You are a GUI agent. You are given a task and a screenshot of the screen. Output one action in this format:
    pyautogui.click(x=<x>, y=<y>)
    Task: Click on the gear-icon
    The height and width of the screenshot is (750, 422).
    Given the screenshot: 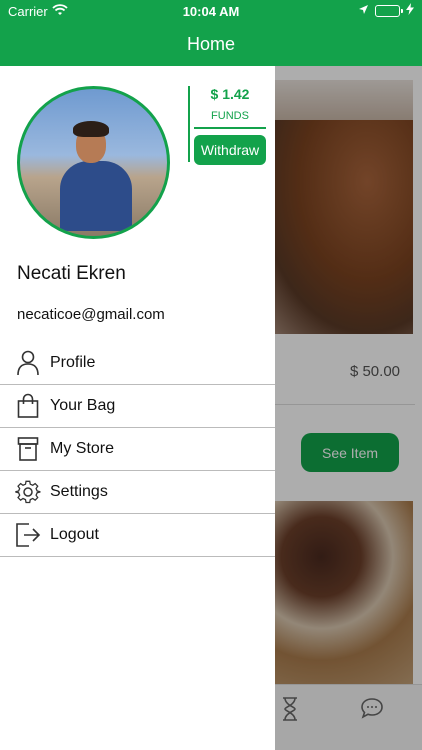 What is the action you would take?
    pyautogui.click(x=28, y=492)
    